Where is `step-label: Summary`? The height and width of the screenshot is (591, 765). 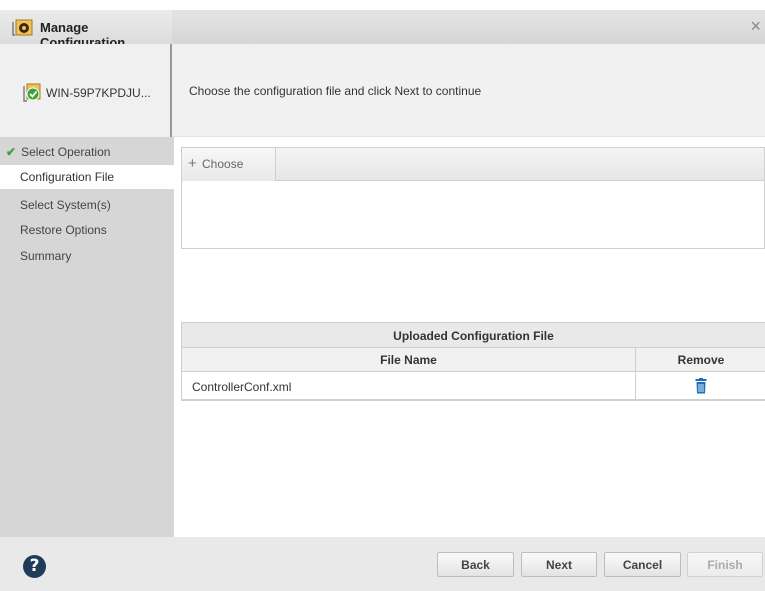
step-label: Summary is located at coordinates (46, 256).